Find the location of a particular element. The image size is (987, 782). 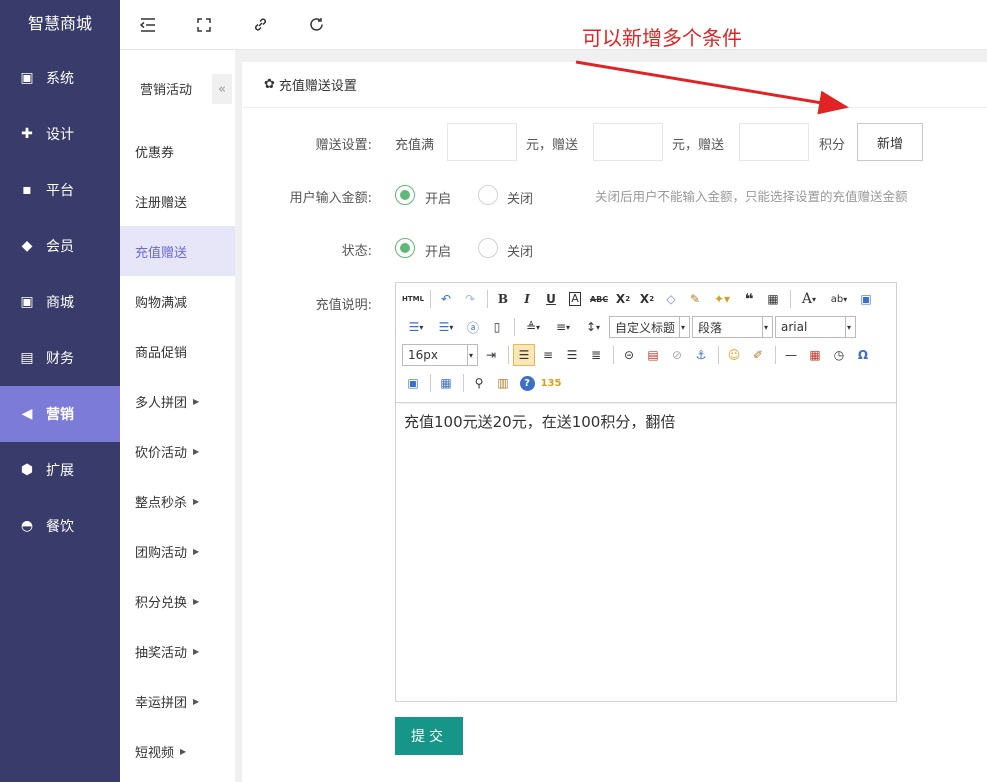

align-left-icon: ☰ is located at coordinates (524, 355).